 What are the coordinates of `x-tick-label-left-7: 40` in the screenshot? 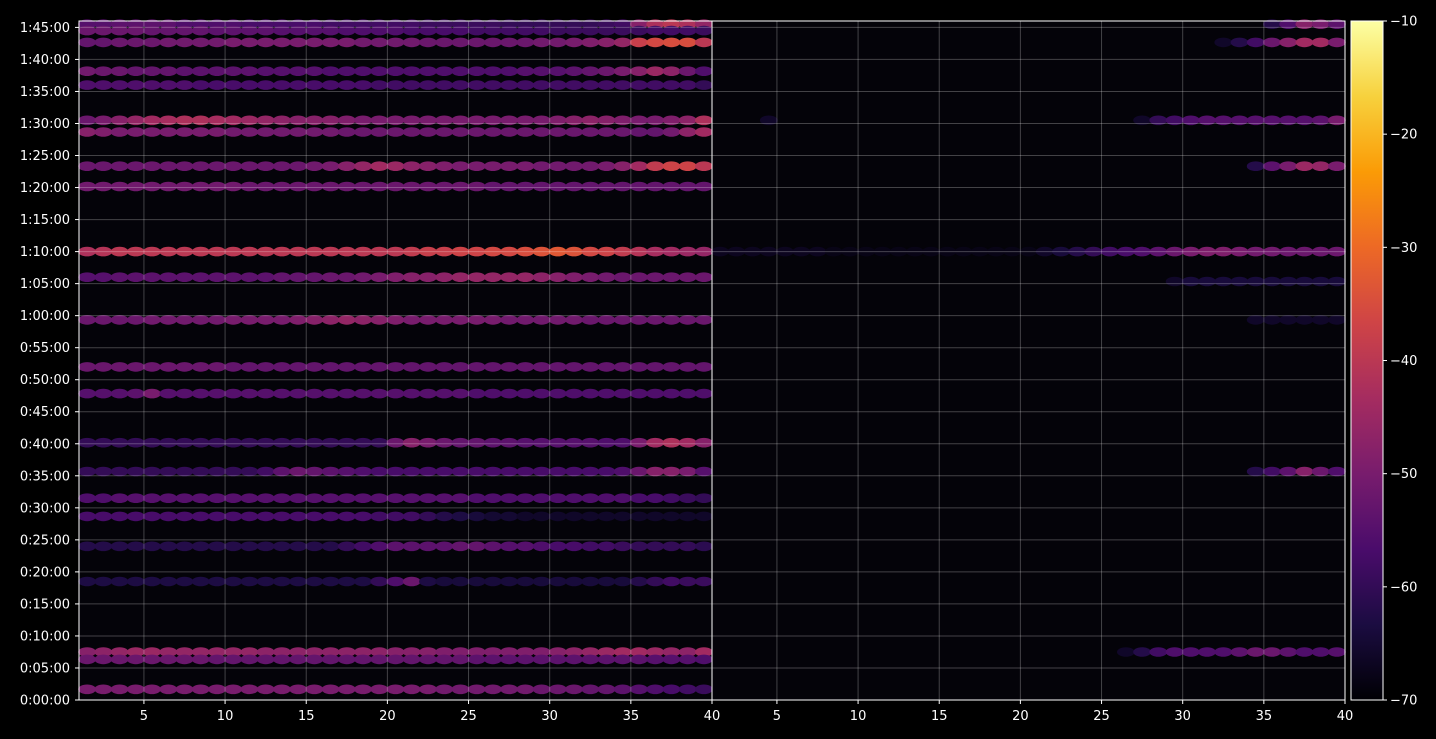 It's located at (712, 716).